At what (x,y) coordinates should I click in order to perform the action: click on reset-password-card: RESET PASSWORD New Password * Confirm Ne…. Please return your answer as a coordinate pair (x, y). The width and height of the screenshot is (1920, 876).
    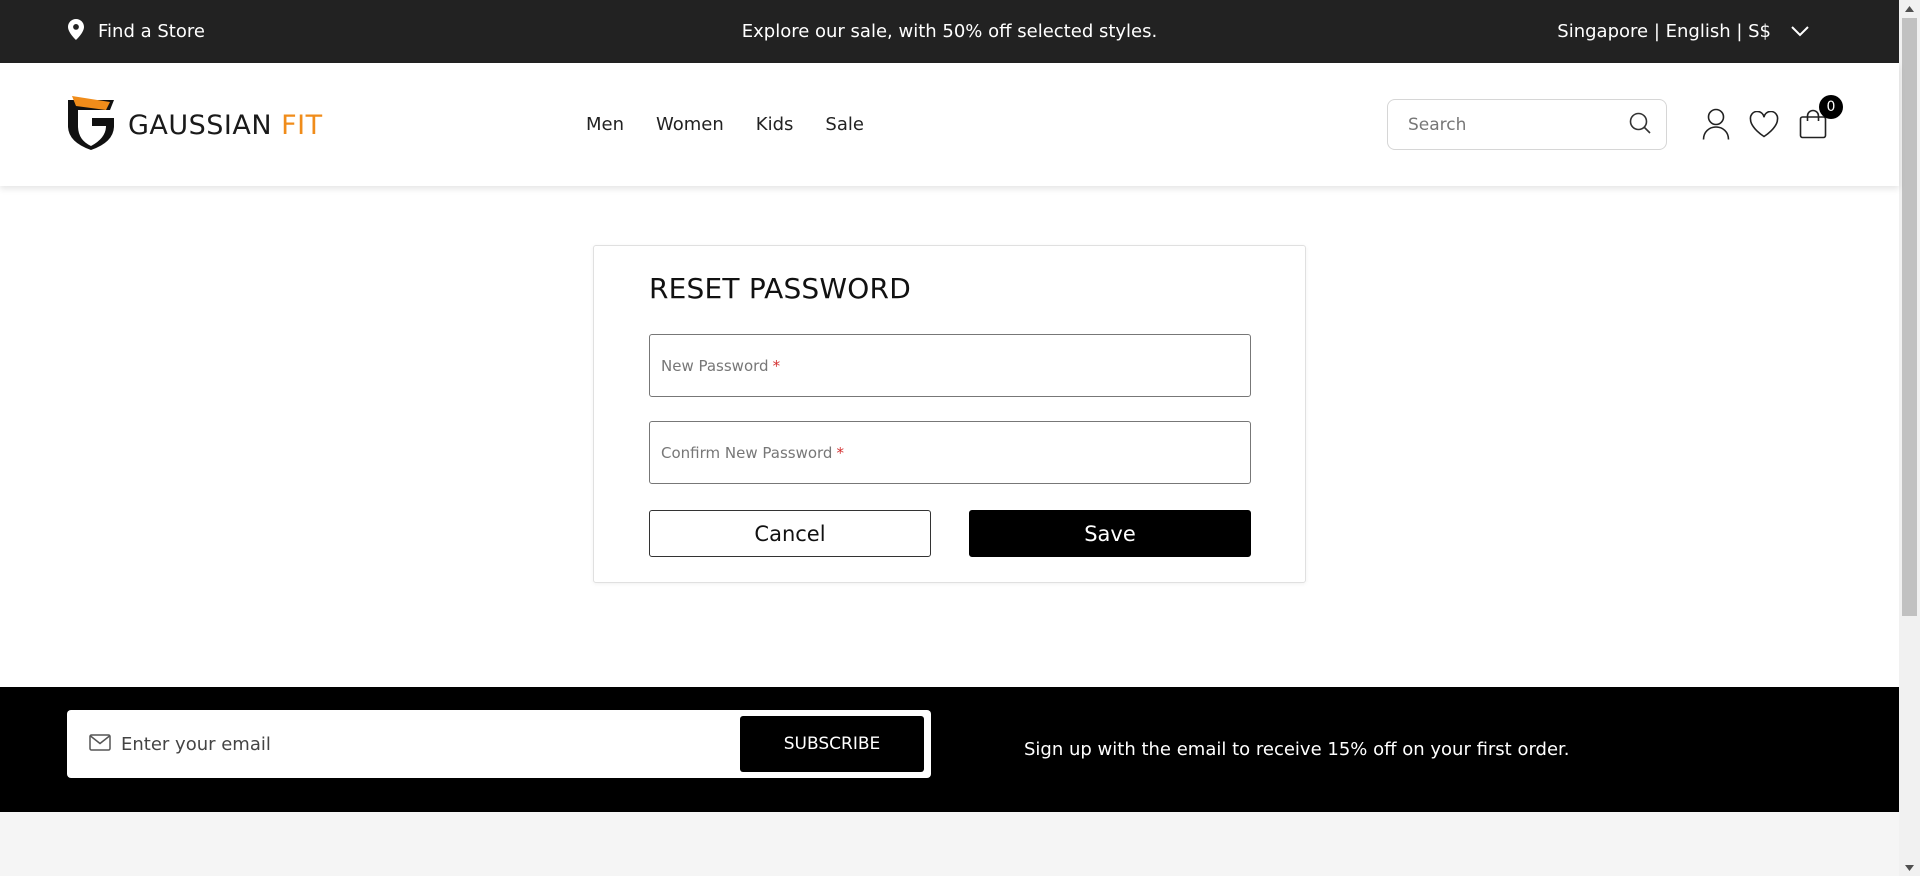
    Looking at the image, I should click on (949, 414).